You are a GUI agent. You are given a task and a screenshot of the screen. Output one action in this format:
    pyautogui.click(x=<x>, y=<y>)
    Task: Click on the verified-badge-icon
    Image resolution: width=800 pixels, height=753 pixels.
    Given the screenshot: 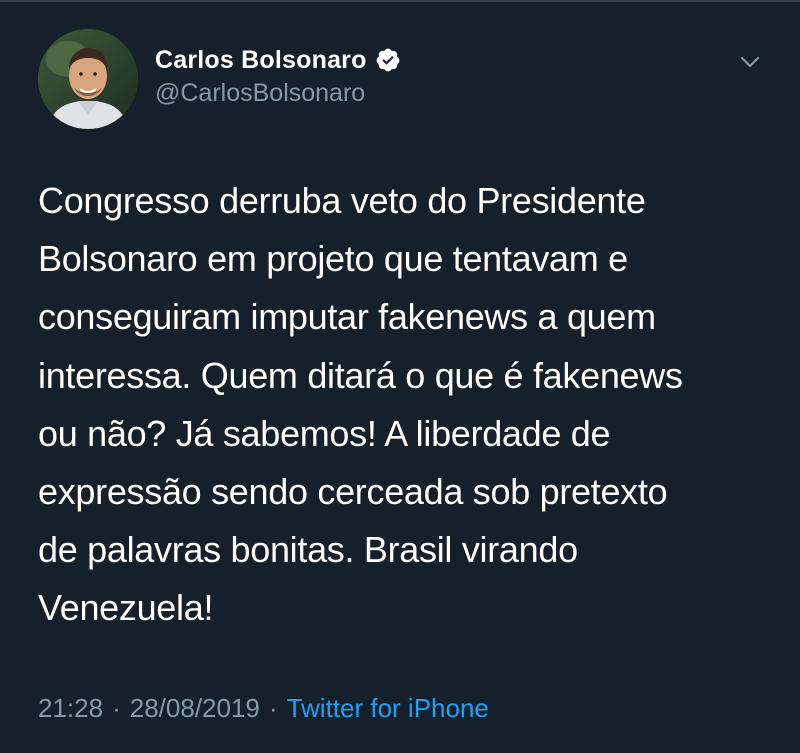 What is the action you would take?
    pyautogui.click(x=388, y=60)
    